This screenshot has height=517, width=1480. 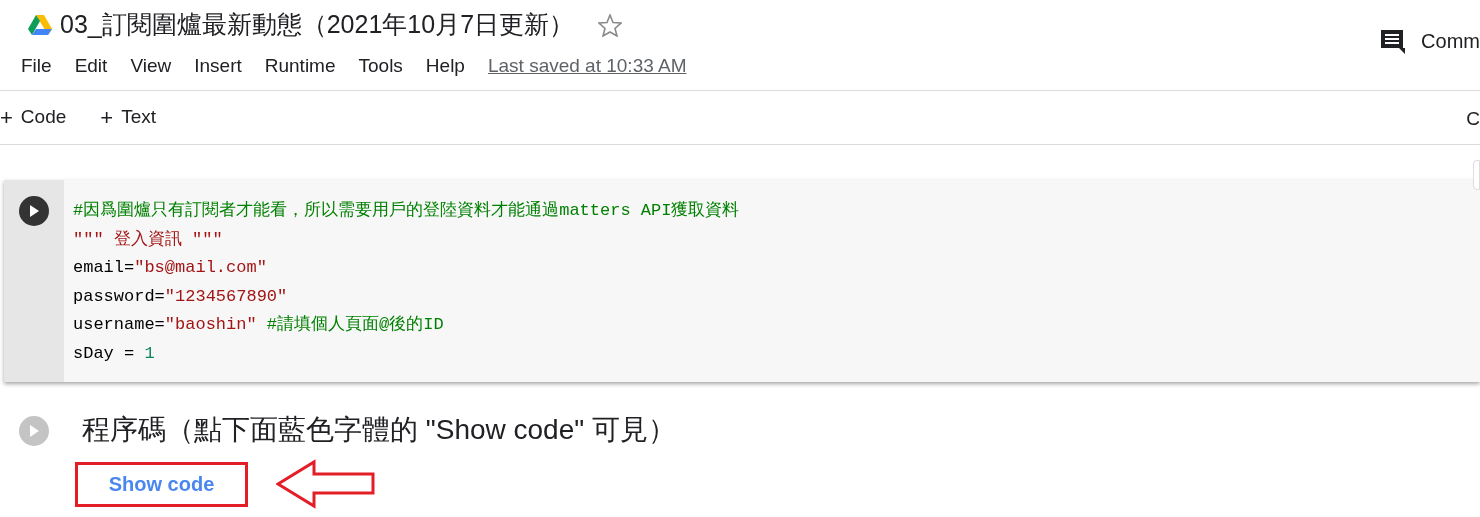 I want to click on add-code-button: + Code, so click(x=33, y=117).